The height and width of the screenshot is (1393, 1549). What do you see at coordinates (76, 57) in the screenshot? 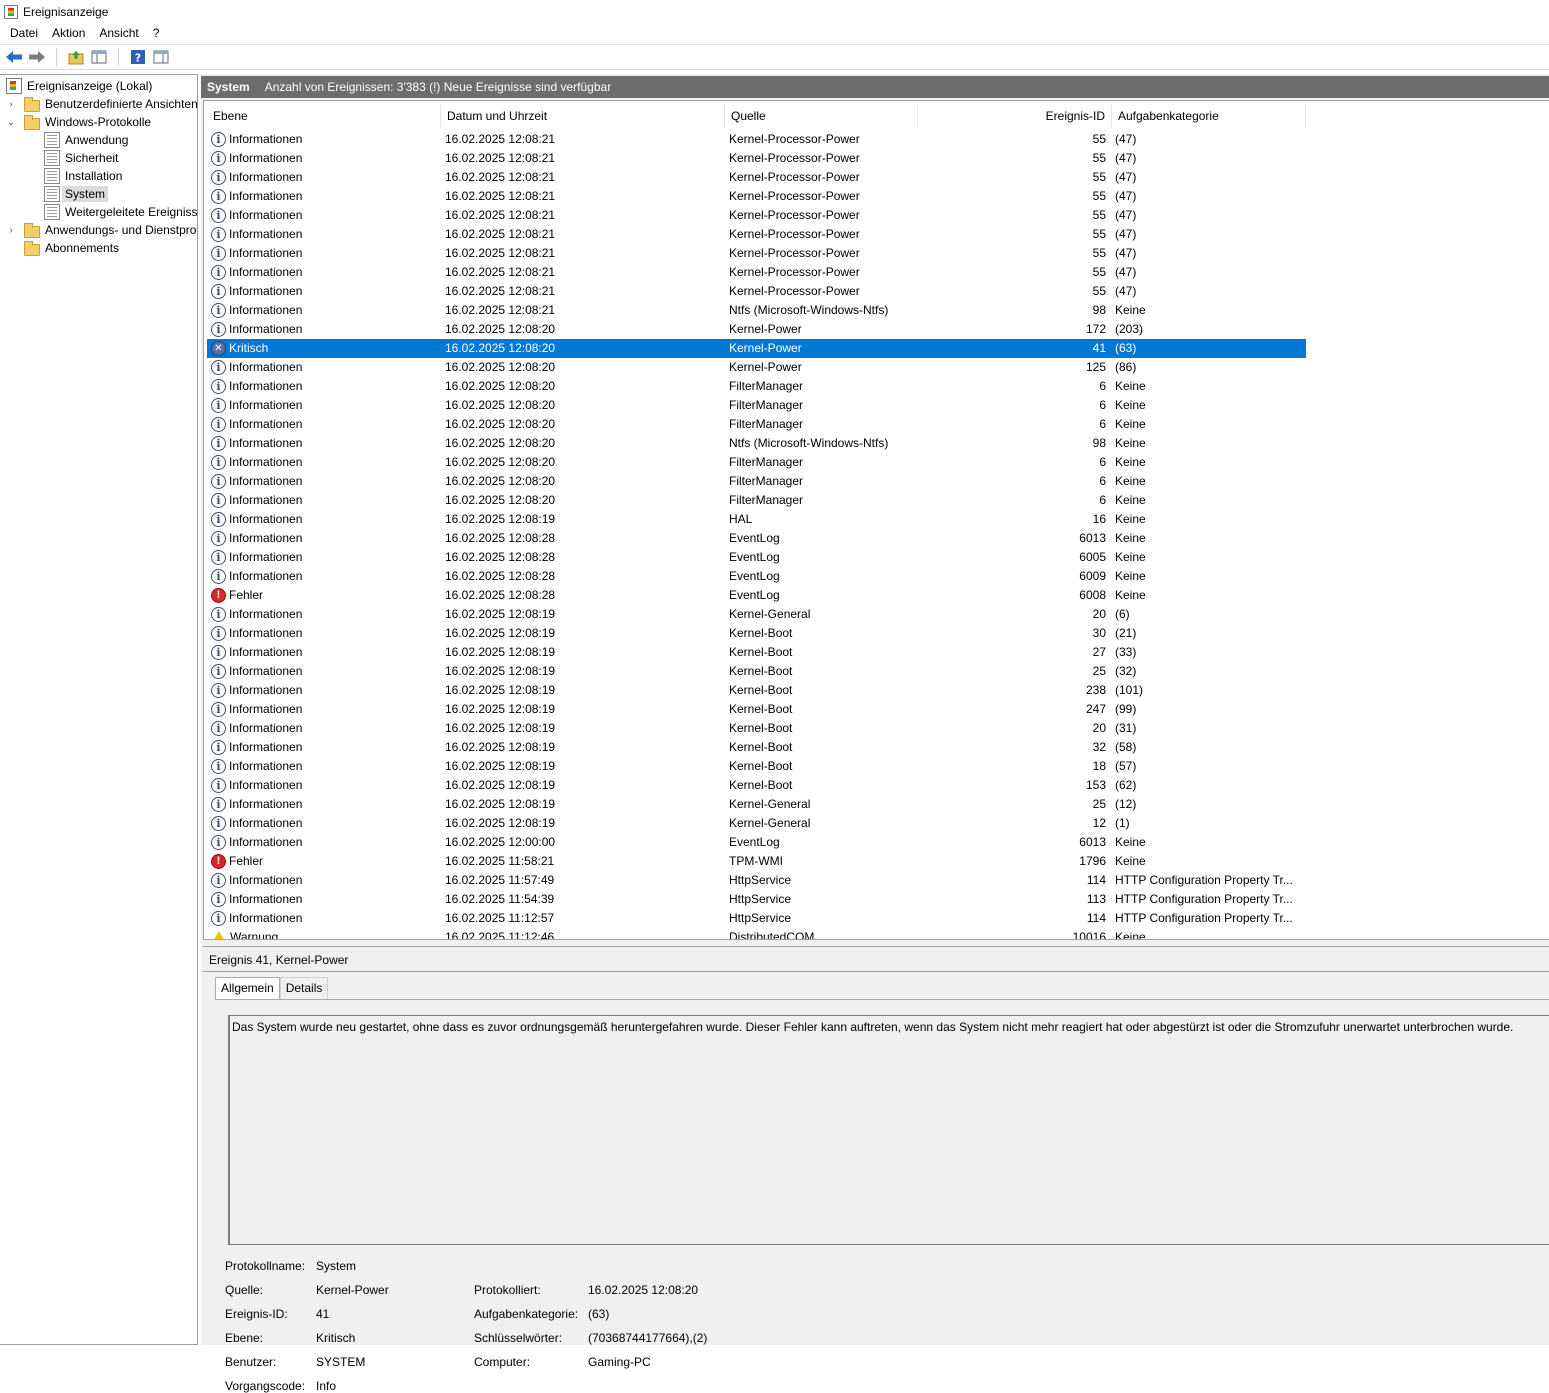
I see `up-folder-button` at bounding box center [76, 57].